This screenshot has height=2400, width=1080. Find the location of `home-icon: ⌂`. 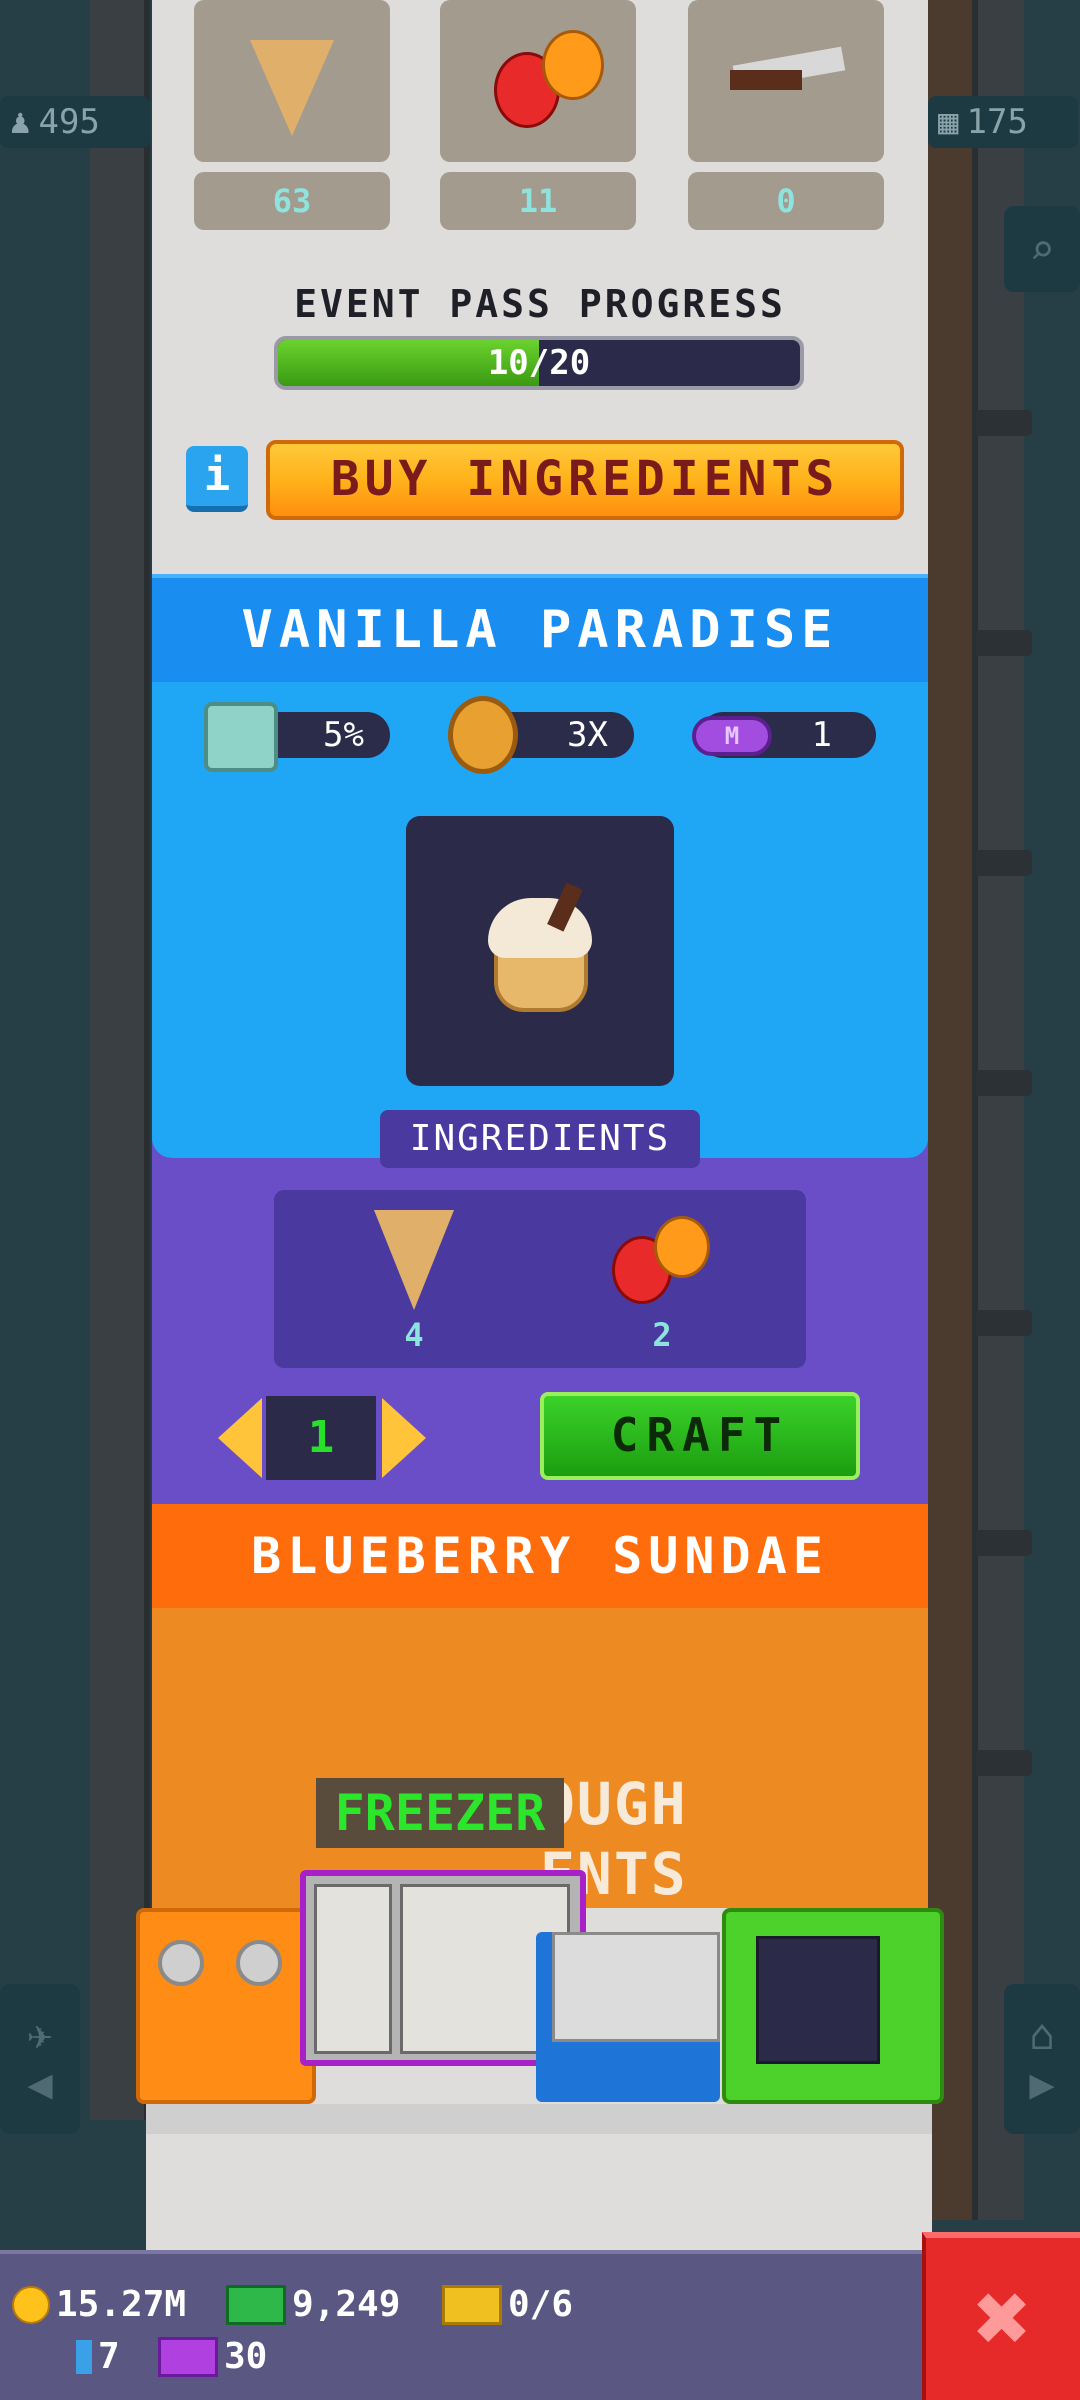

home-icon: ⌂ is located at coordinates (1042, 2034).